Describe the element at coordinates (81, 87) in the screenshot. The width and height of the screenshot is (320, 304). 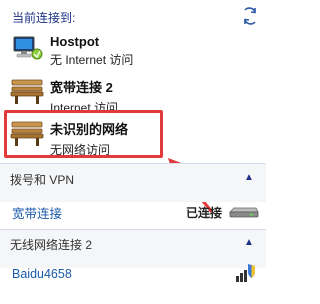
I see `network-name: 宽带连接 2` at that location.